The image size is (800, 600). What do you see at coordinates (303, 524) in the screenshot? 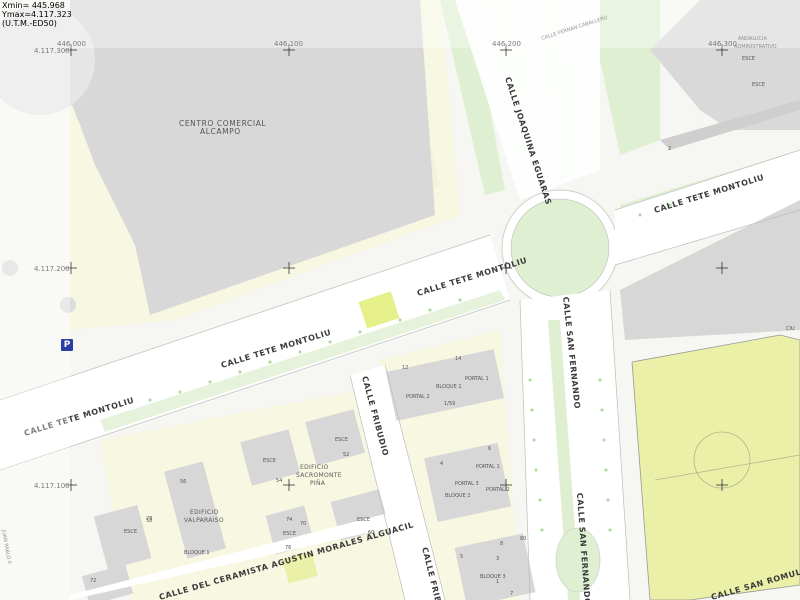
I see `number-70: 70` at bounding box center [303, 524].